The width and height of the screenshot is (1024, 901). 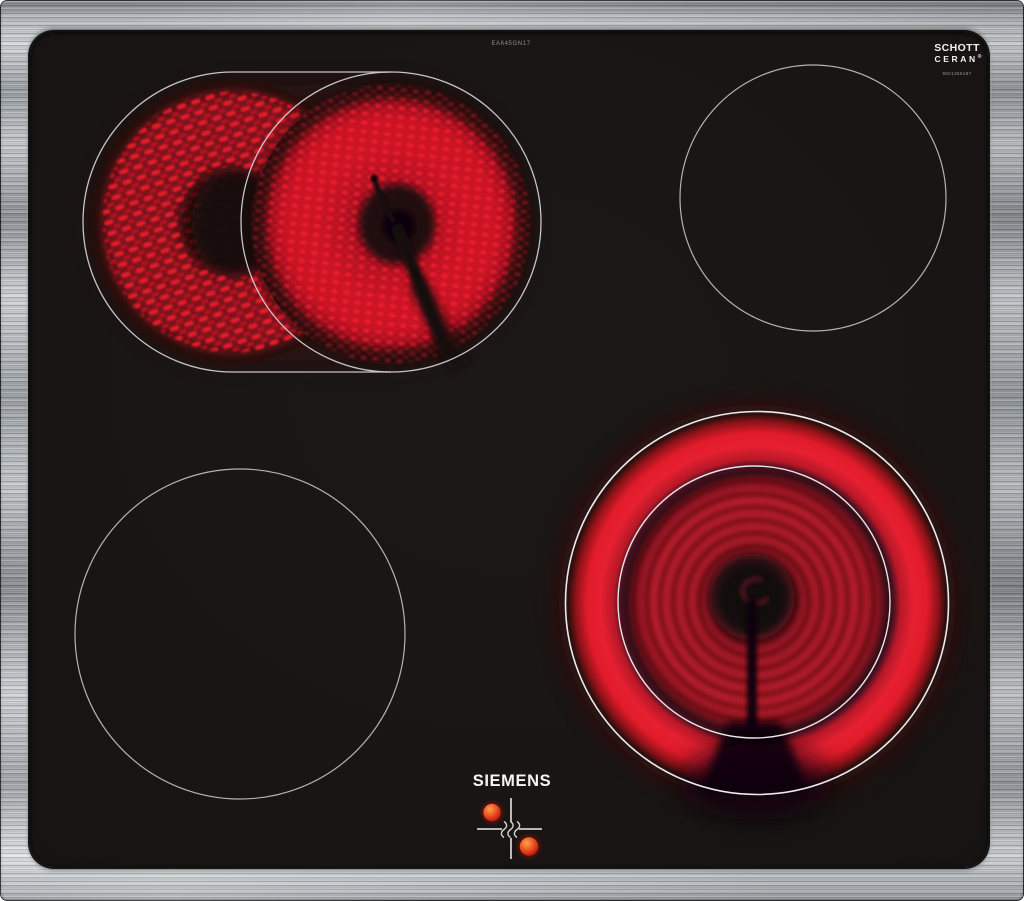 I want to click on zone-front-left-outline, so click(x=240, y=634).